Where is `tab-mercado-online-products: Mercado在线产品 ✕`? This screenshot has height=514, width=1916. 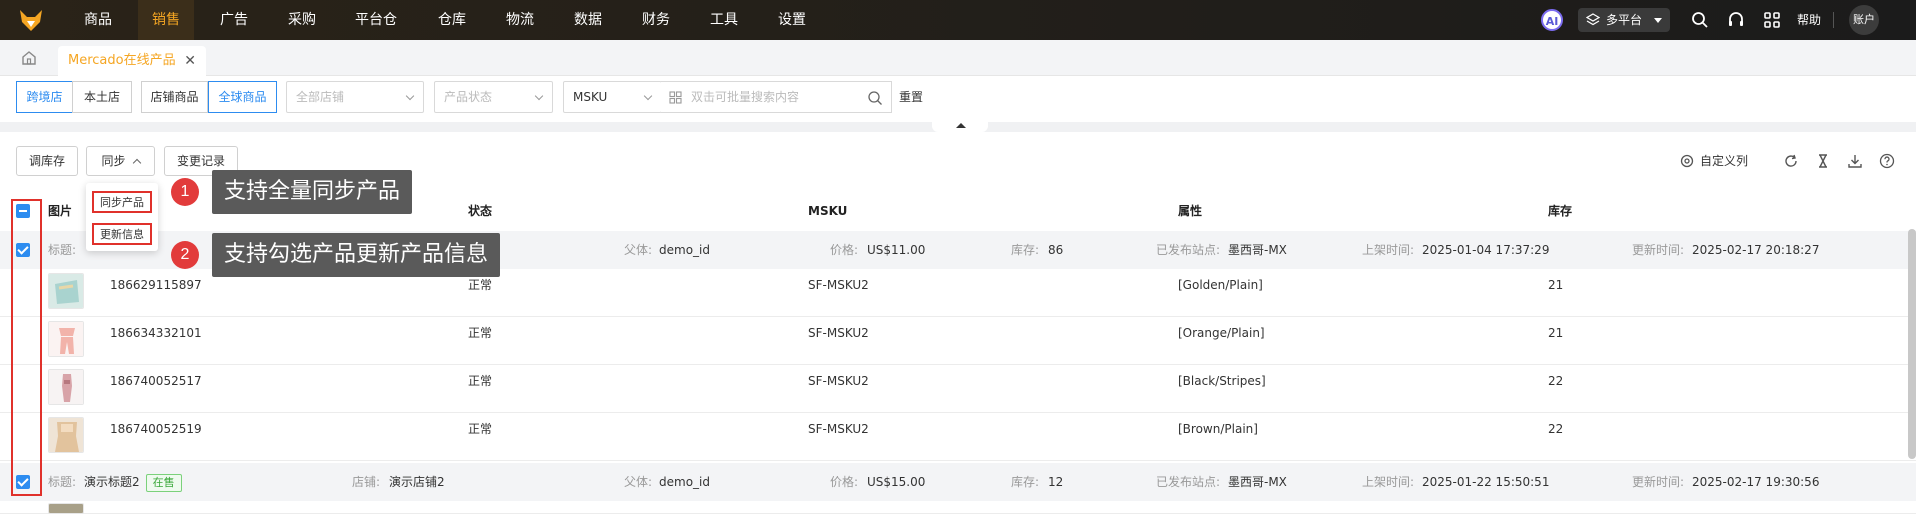 tab-mercado-online-products: Mercado在线产品 ✕ is located at coordinates (132, 61).